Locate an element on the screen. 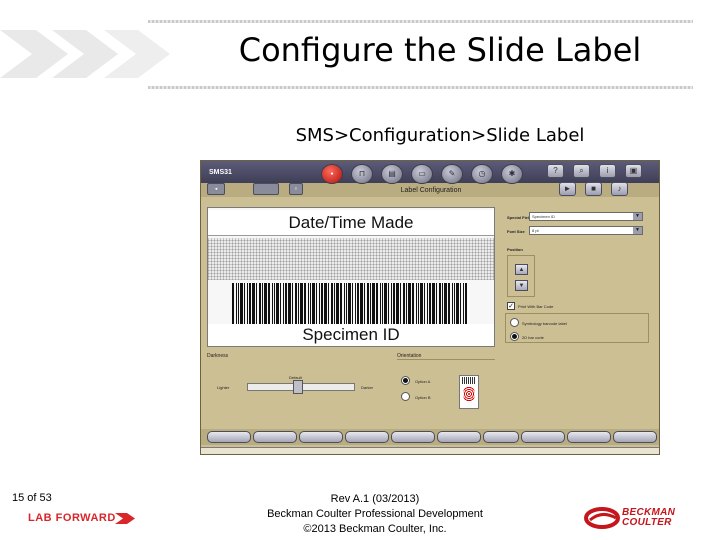 The image size is (720, 540). tube-icon: ⊓ is located at coordinates (362, 174).